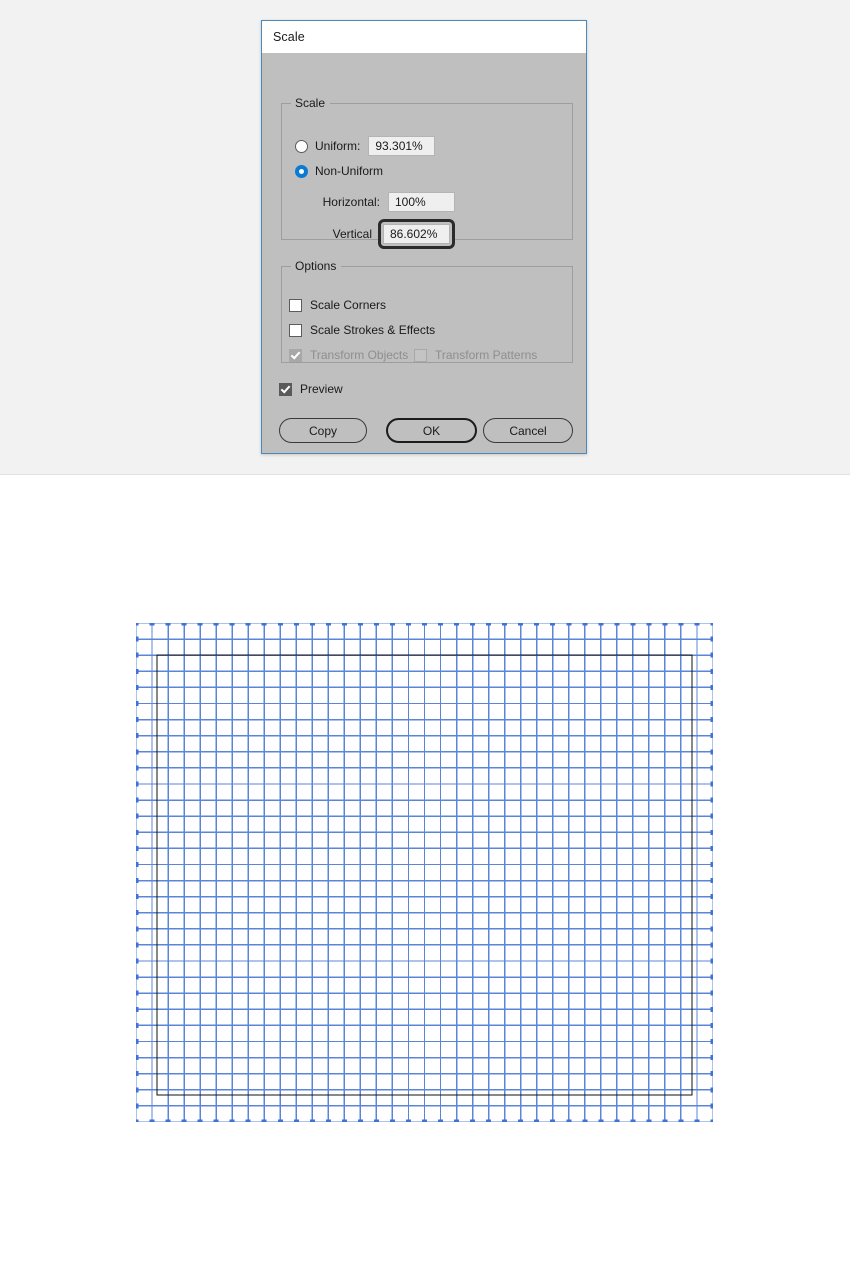 The image size is (850, 1274). I want to click on cancel-button: Cancel, so click(528, 430).